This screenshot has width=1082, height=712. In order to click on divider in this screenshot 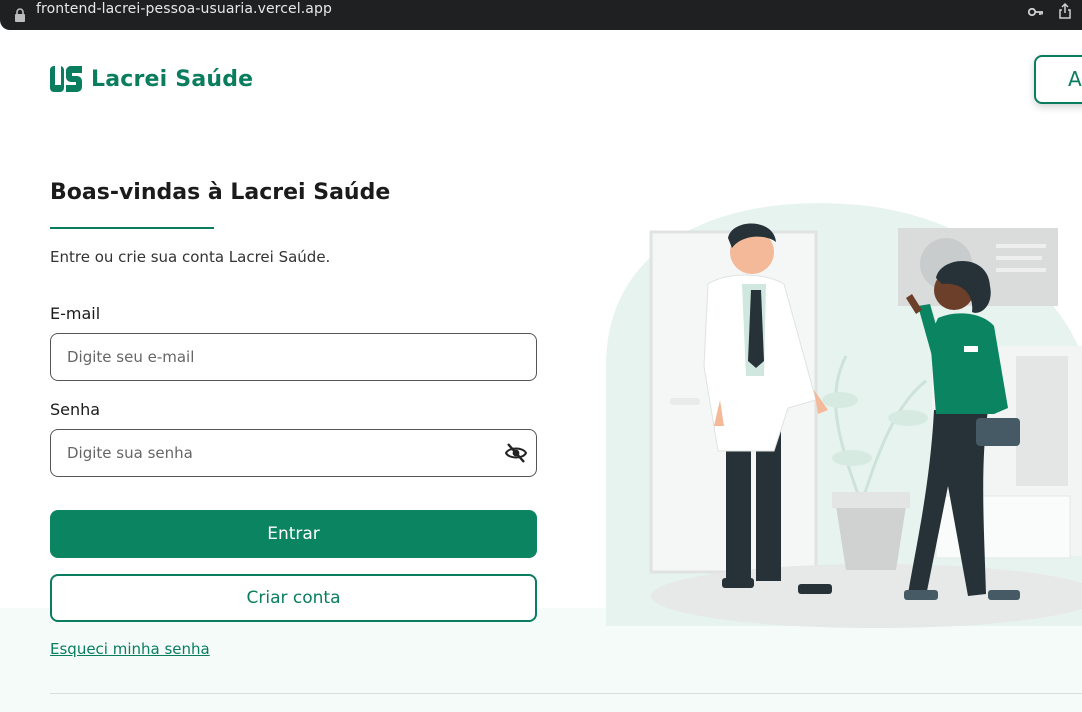, I will do `click(566, 693)`.